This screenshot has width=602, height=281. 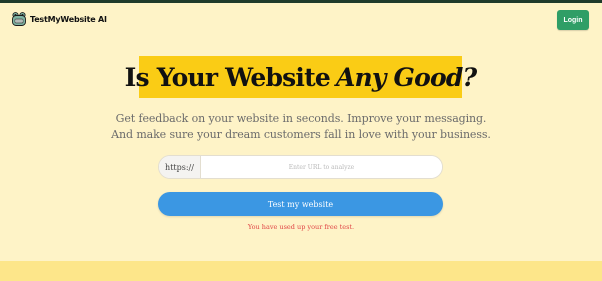 I want to click on headline-main: Is Your Website, so click(x=227, y=77).